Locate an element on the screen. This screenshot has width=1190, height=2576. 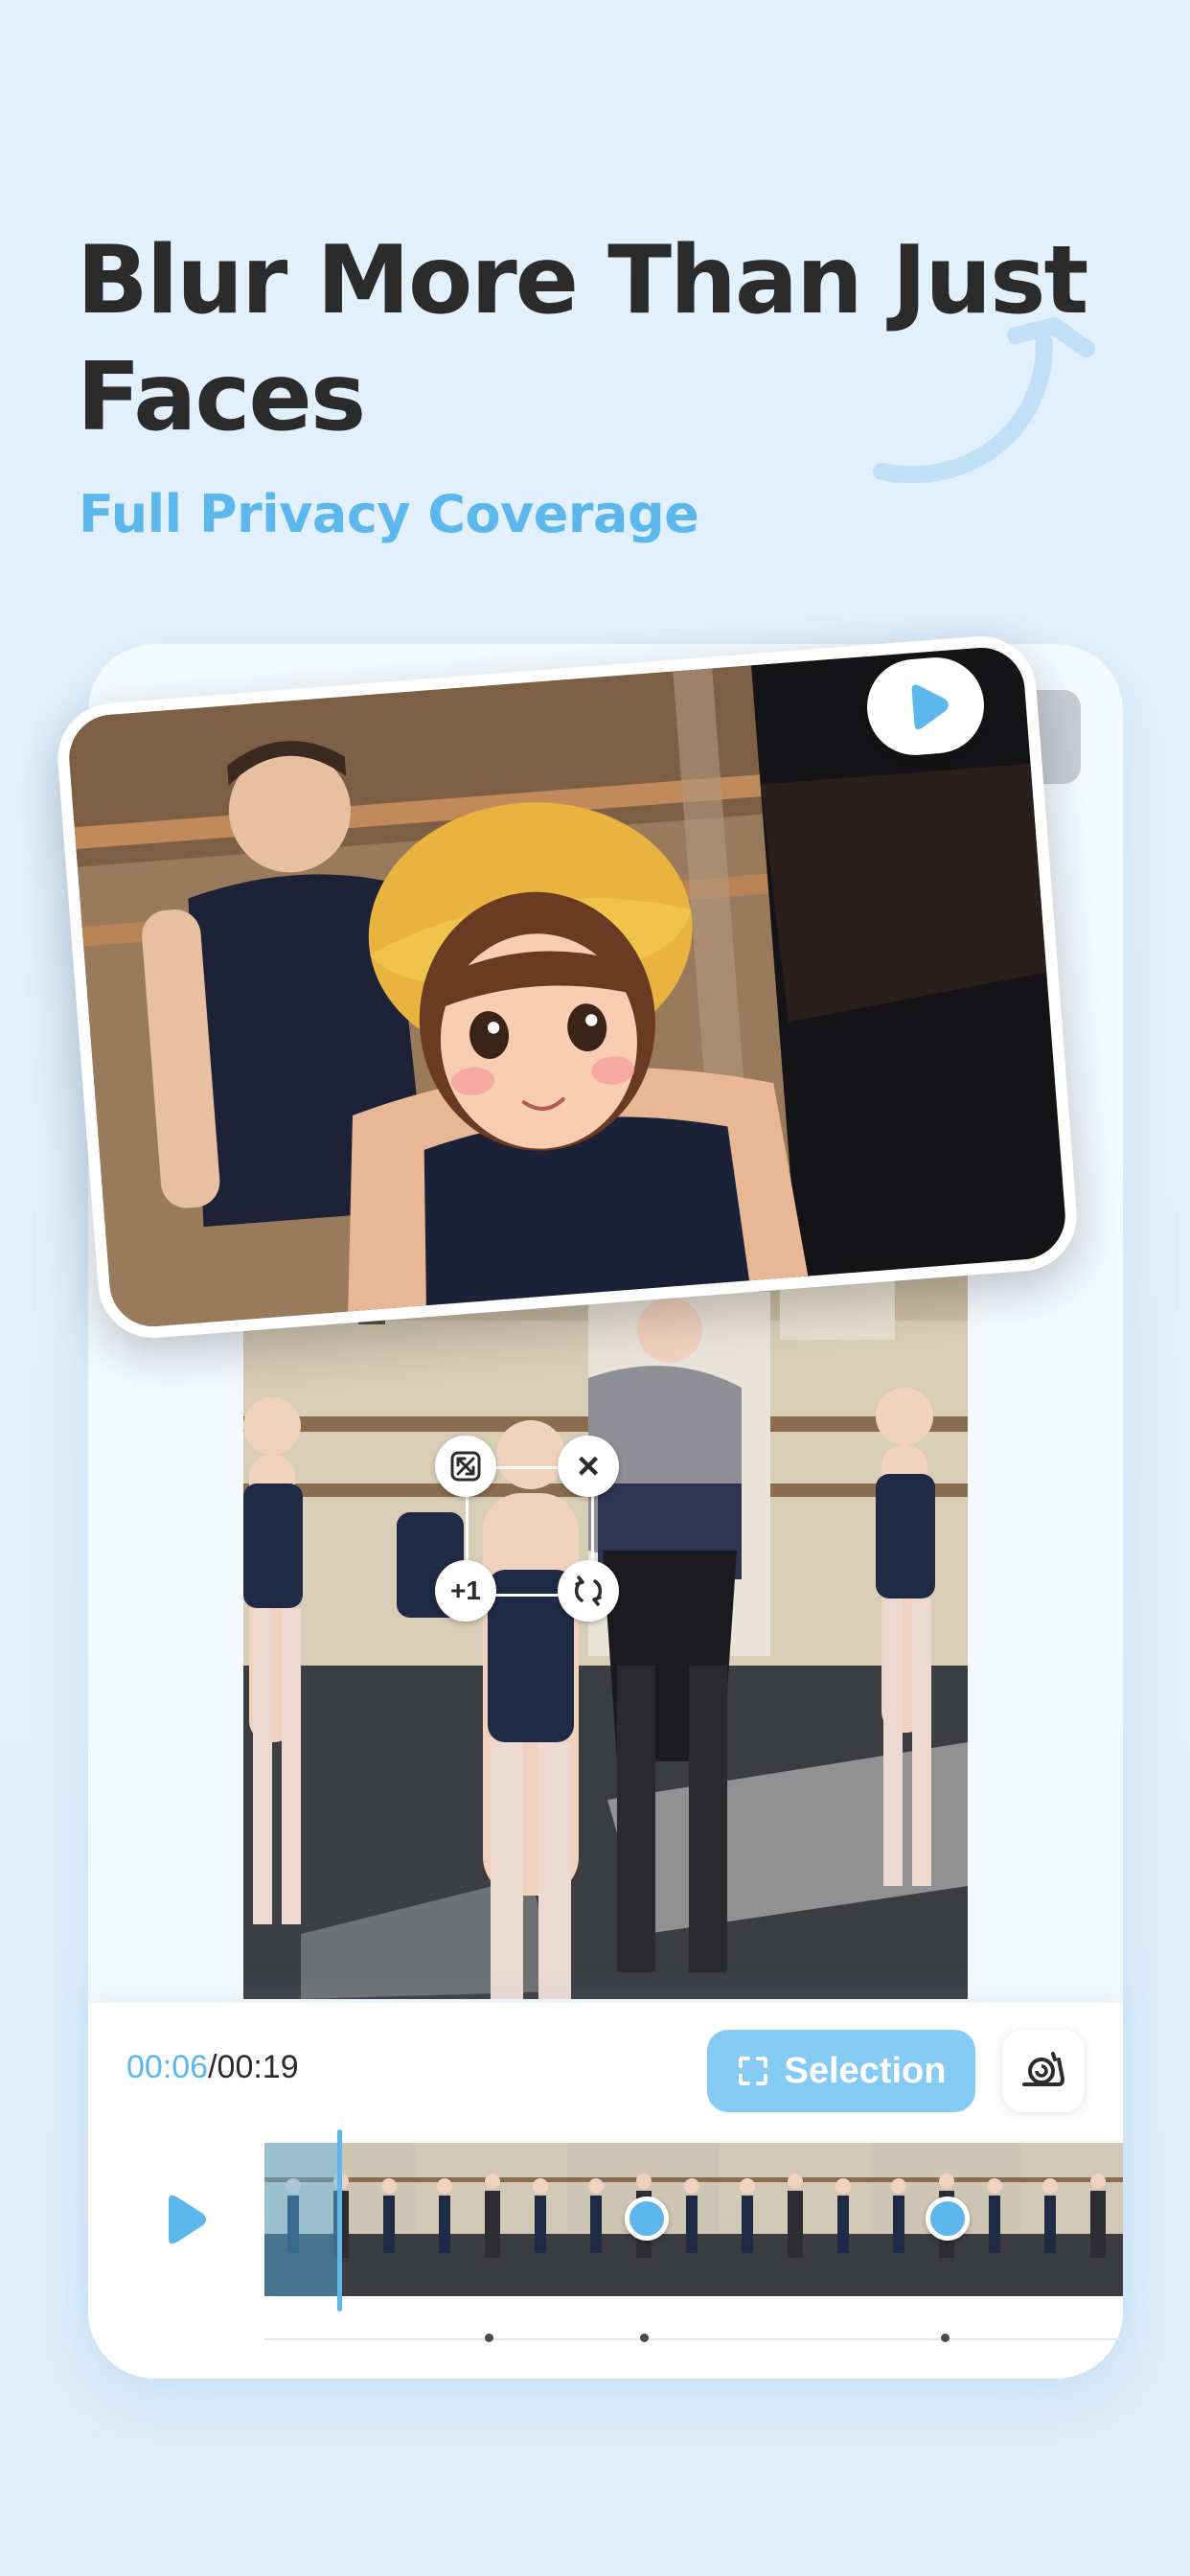
resize-handle is located at coordinates (466, 1466).